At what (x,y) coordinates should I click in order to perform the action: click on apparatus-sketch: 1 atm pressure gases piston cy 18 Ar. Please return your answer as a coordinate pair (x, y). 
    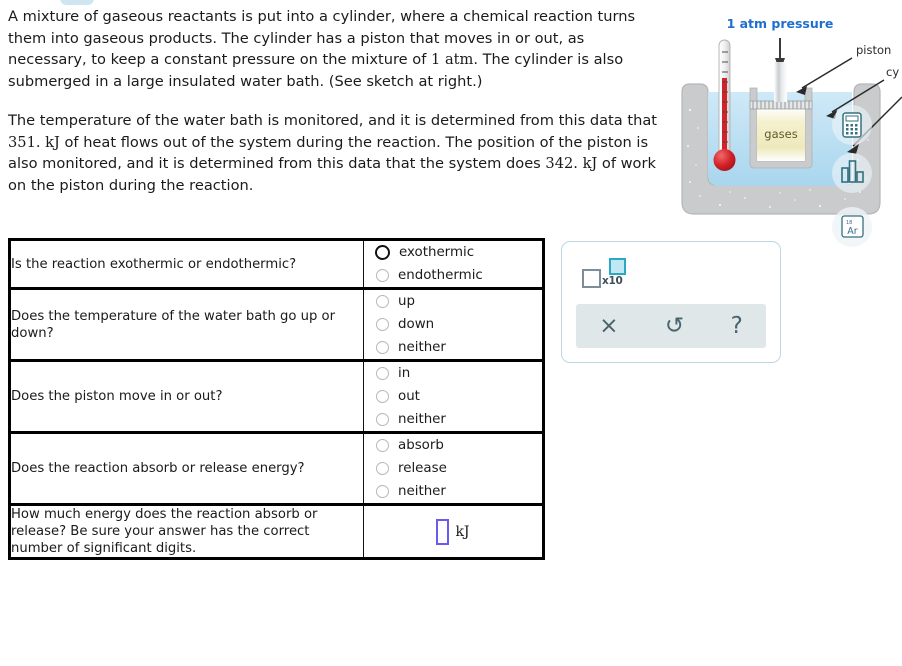
    Looking at the image, I should click on (781, 125).